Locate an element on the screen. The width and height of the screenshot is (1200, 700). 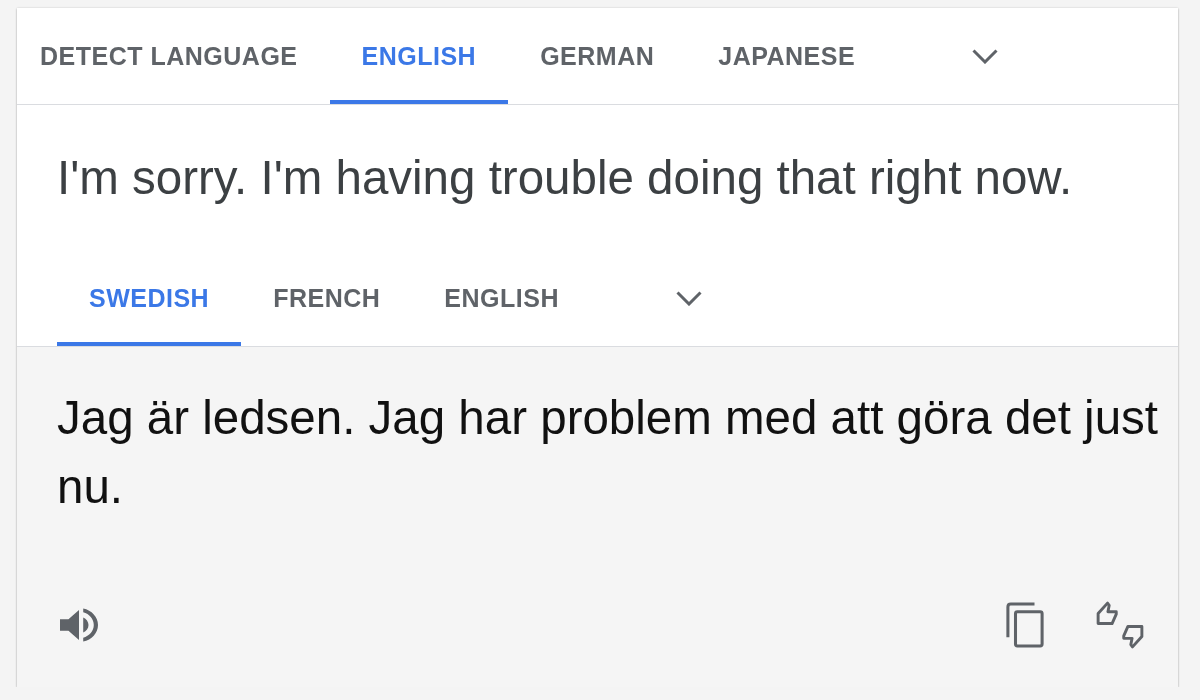
language-tab: JAPANESE is located at coordinates (787, 56).